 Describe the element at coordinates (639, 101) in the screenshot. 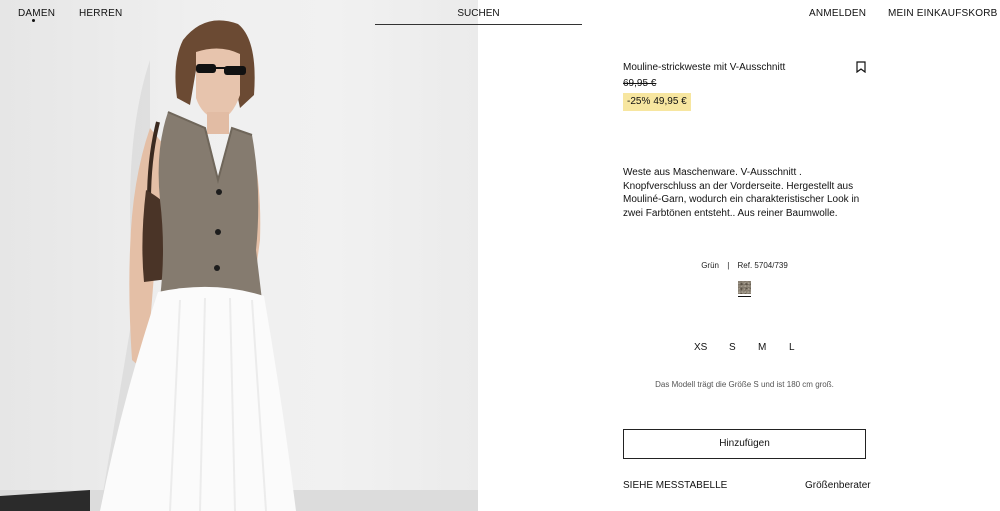

I see `discount-percent: -25%` at that location.